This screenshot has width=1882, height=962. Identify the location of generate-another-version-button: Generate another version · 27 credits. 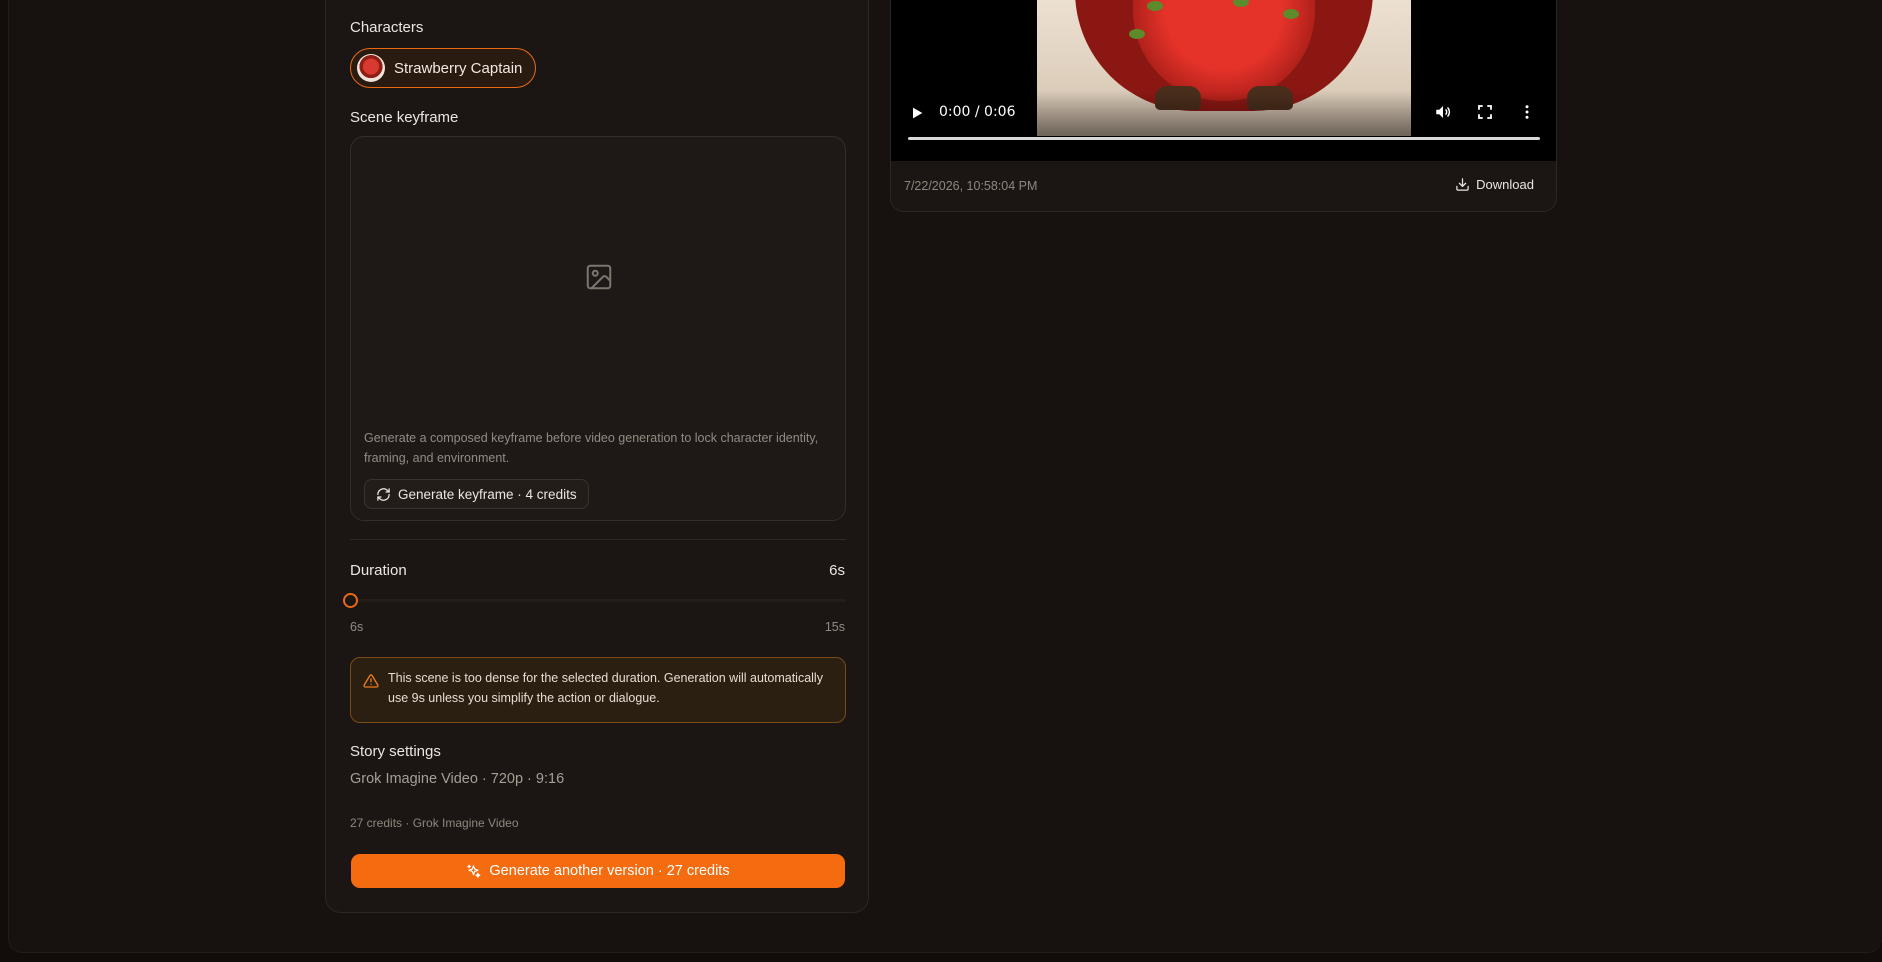
(598, 871).